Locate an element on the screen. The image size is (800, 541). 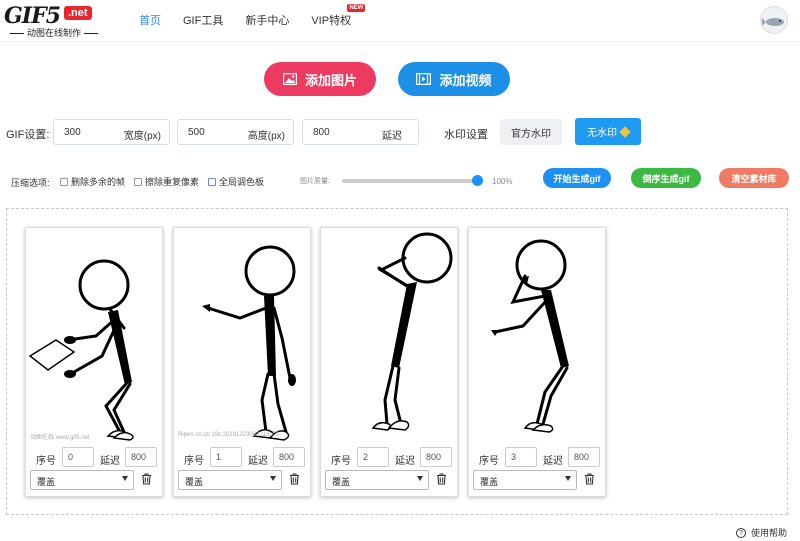
help-link: ? 使用帮助 is located at coordinates (761, 532).